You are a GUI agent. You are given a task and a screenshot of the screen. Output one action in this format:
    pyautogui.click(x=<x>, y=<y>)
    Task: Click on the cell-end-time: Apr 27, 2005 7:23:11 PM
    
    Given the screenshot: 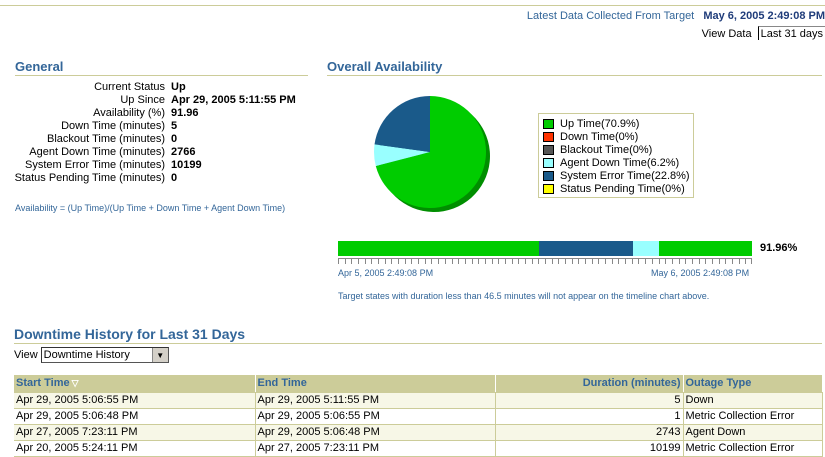 What is the action you would take?
    pyautogui.click(x=375, y=448)
    